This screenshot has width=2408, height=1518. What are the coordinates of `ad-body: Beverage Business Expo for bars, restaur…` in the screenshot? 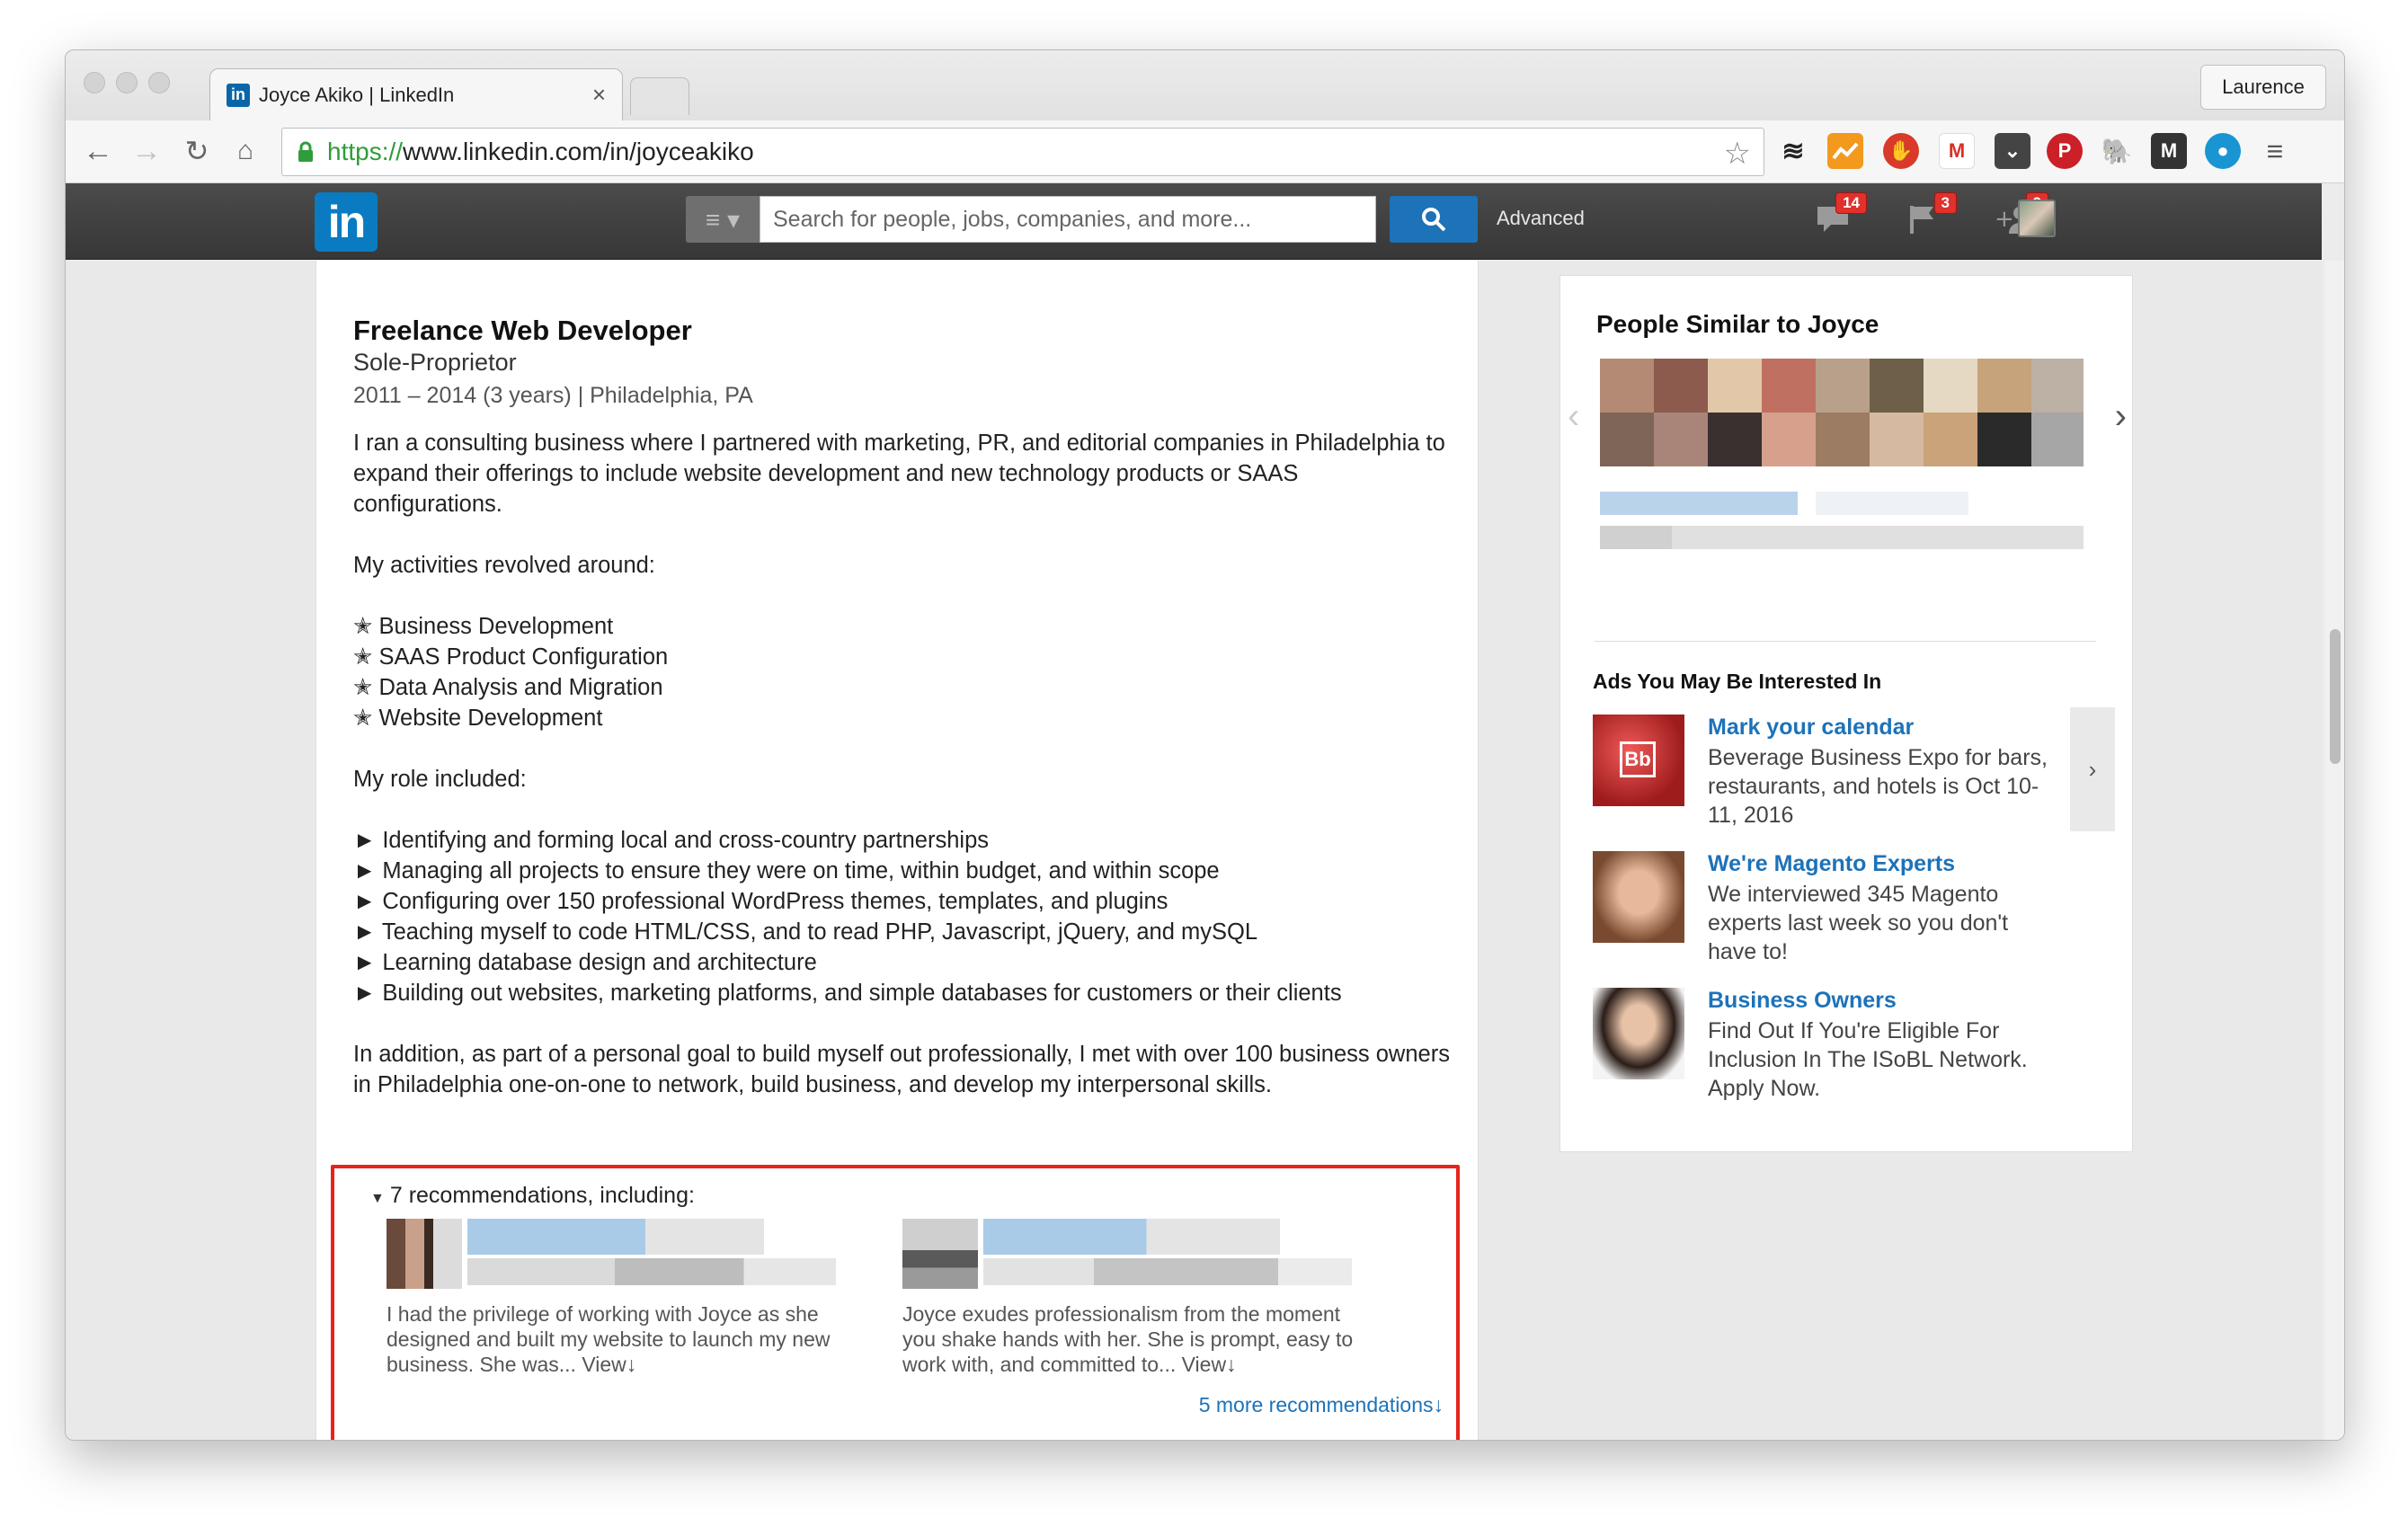 It's located at (1878, 786).